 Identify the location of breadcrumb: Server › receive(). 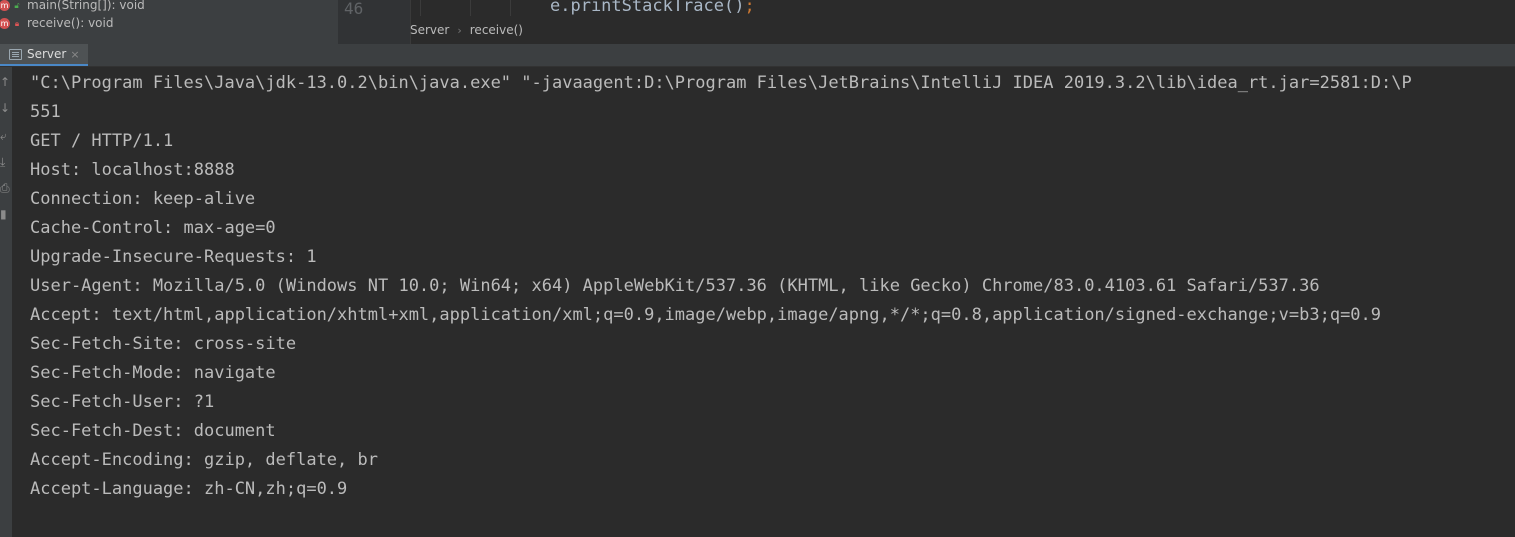
(466, 30).